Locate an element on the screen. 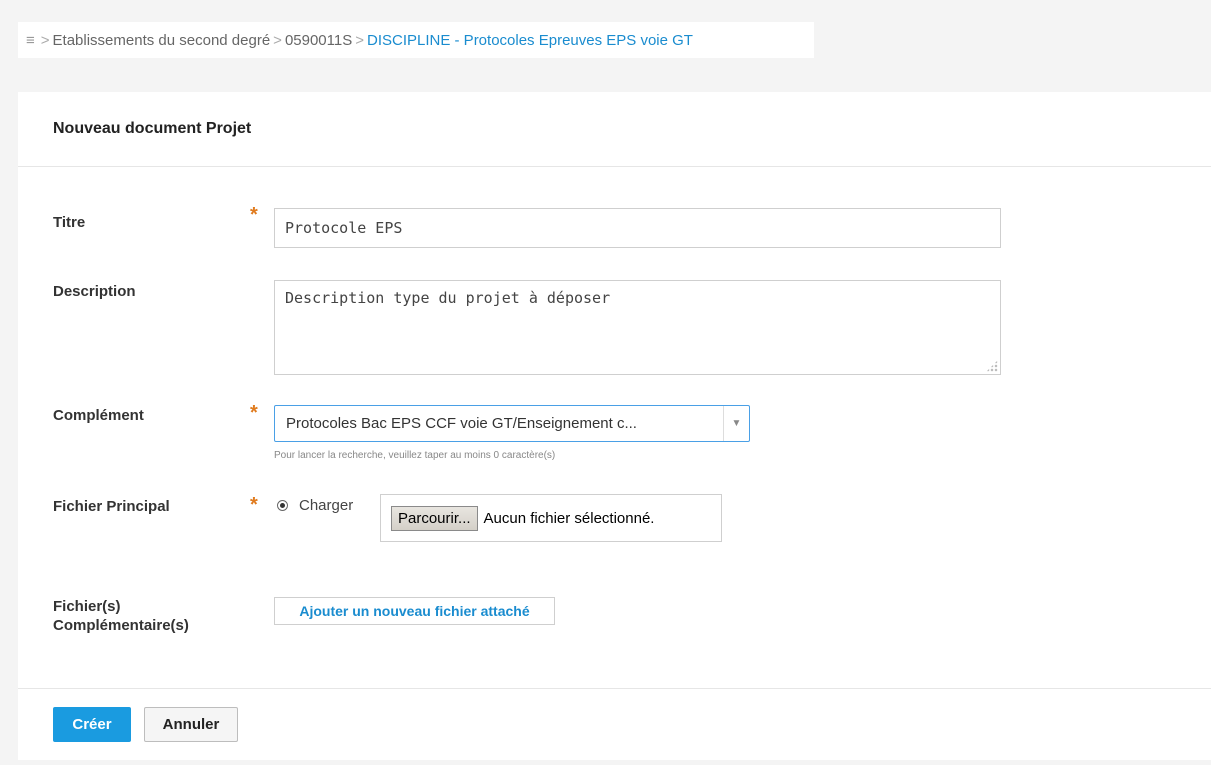 The width and height of the screenshot is (1211, 765). titre-input is located at coordinates (637, 228).